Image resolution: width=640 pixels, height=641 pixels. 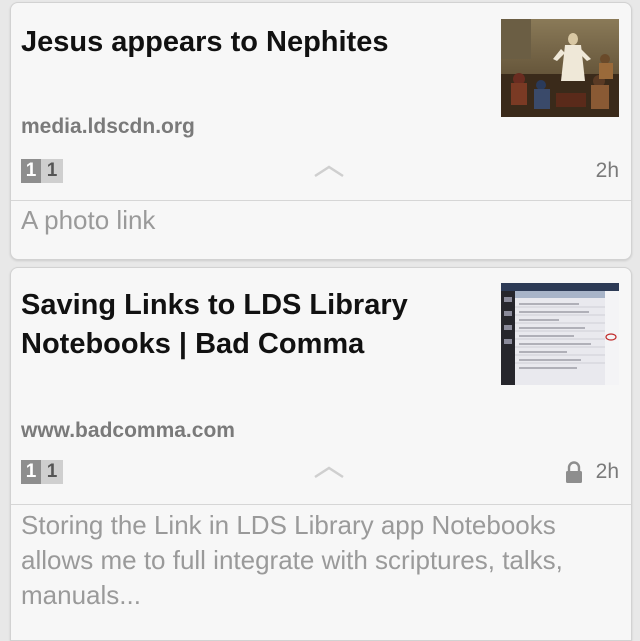 What do you see at coordinates (88, 220) in the screenshot?
I see `item-description: A photo link` at bounding box center [88, 220].